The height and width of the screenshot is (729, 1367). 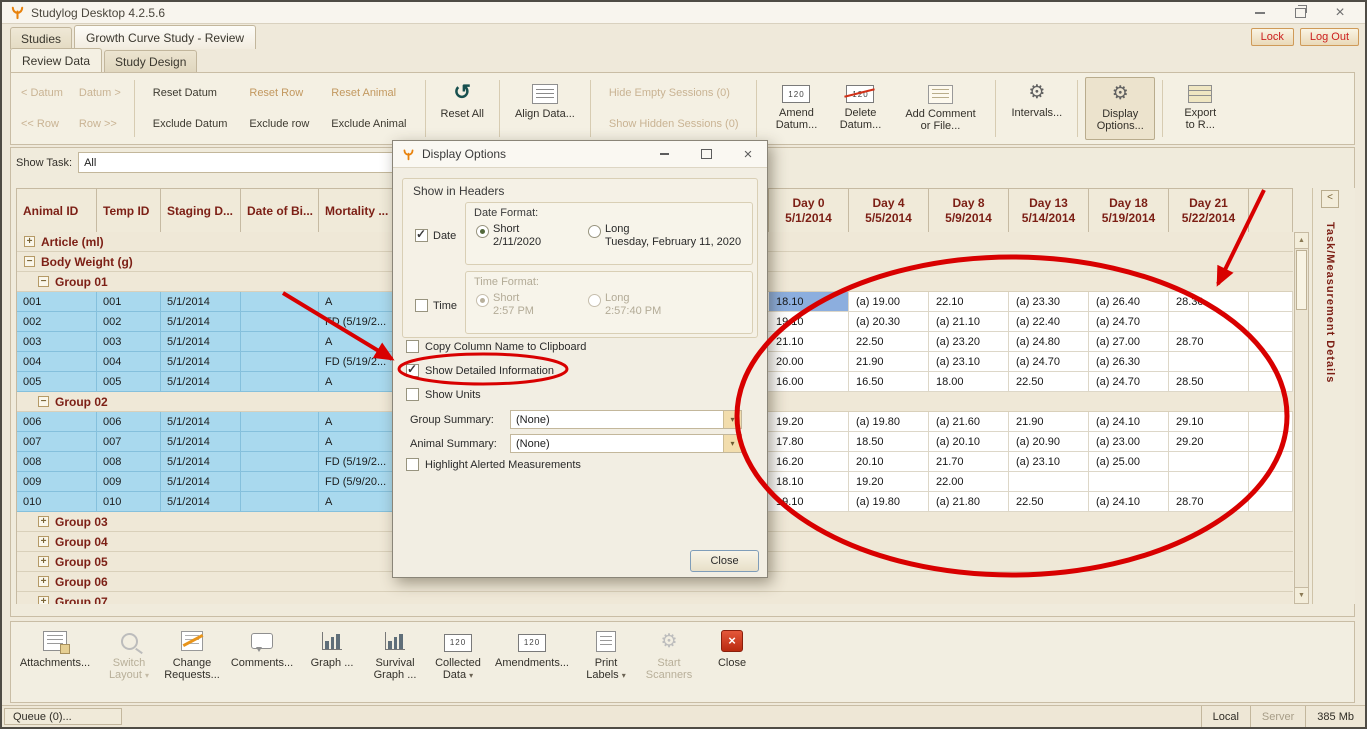 What do you see at coordinates (969, 422) in the screenshot?
I see `measurement-cell: (a) 21.60` at bounding box center [969, 422].